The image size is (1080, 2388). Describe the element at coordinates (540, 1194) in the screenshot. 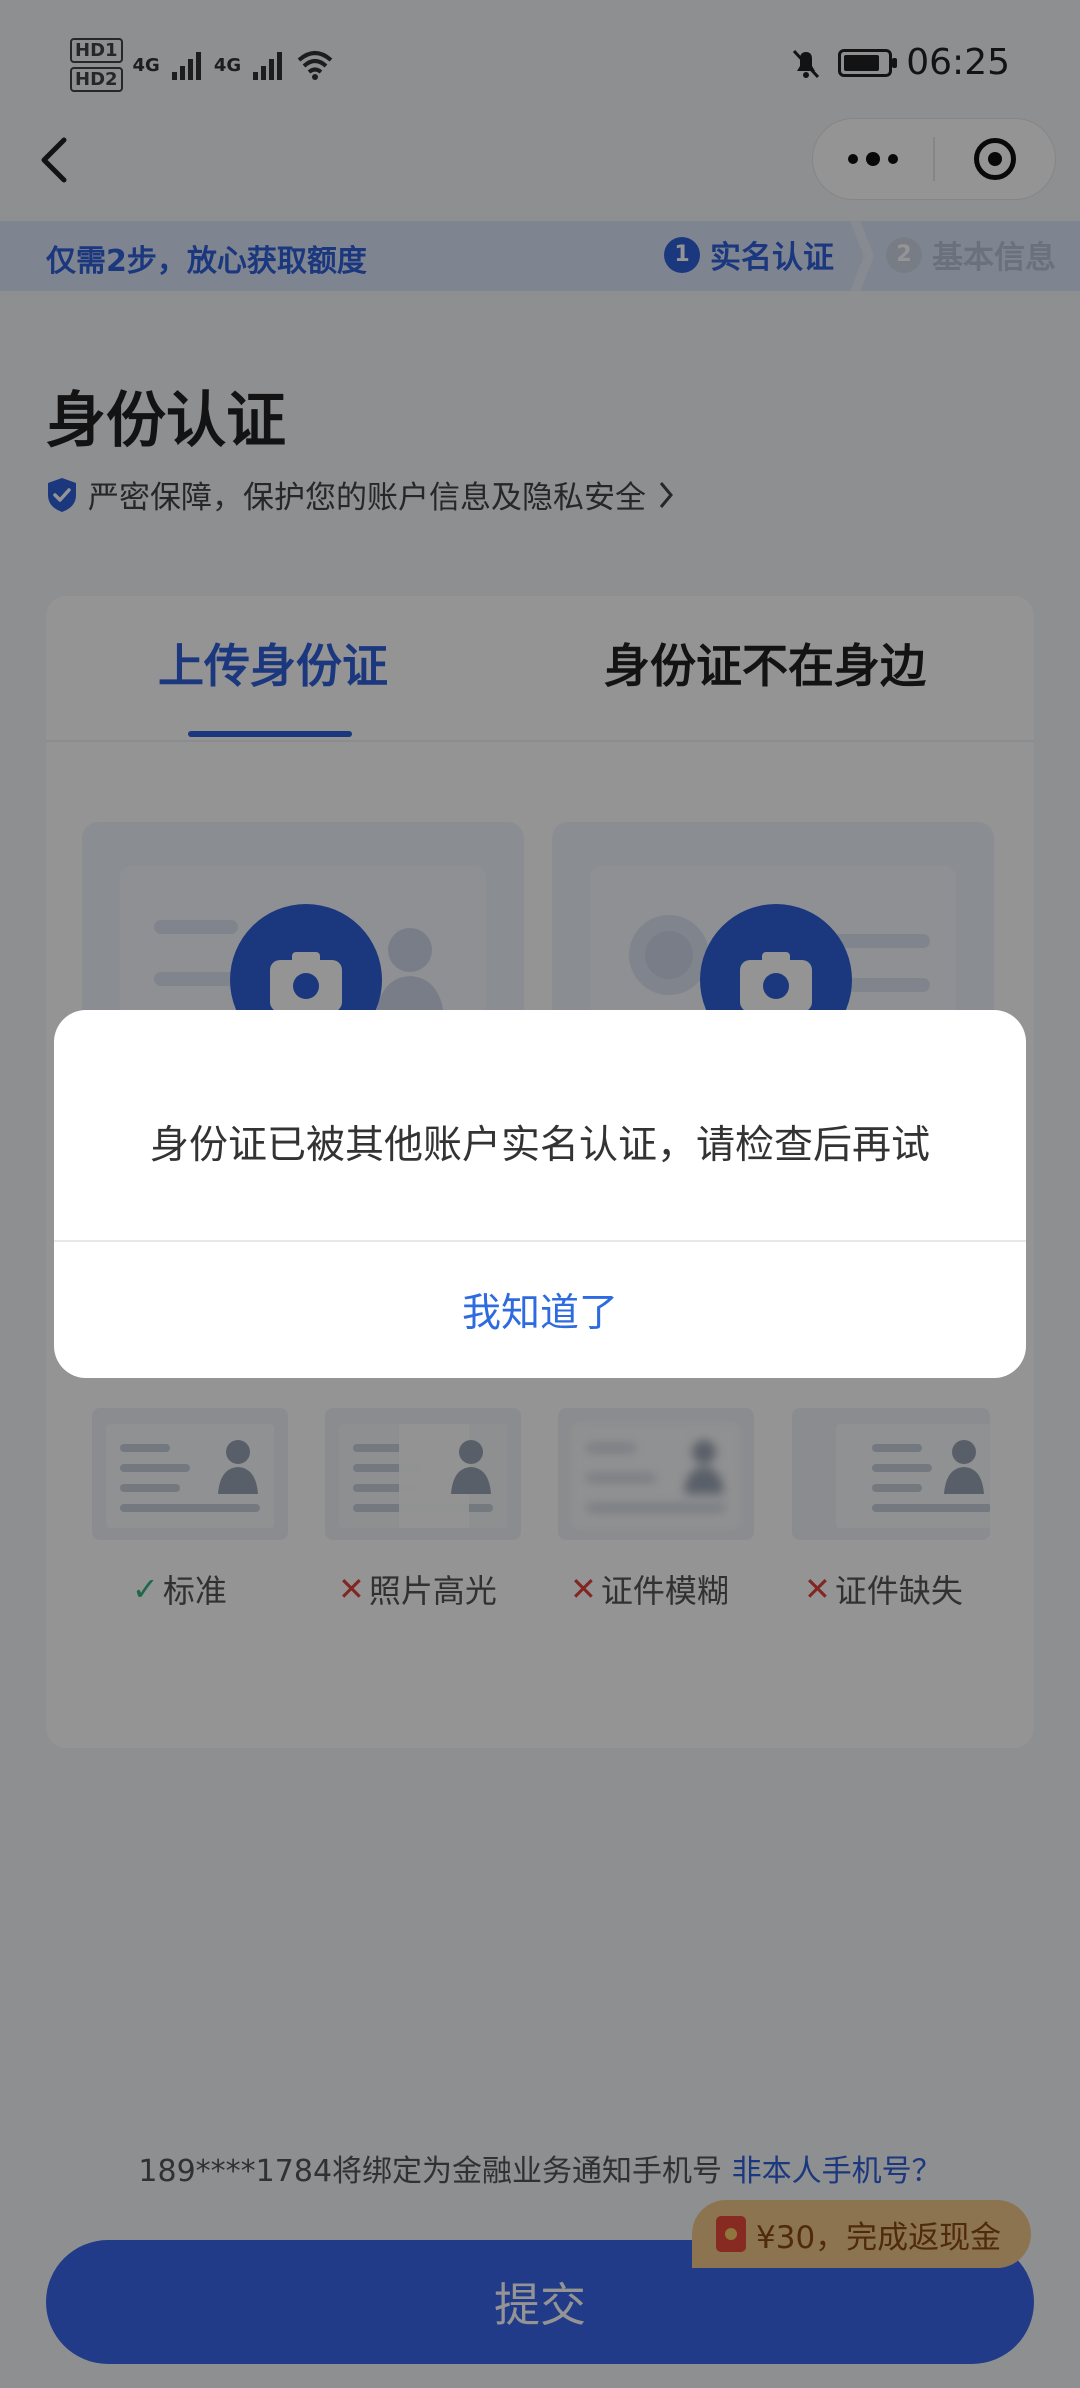

I see `alert-dialog: 身份证已被其他账户实名认证，请检查后再试 我知道了` at that location.